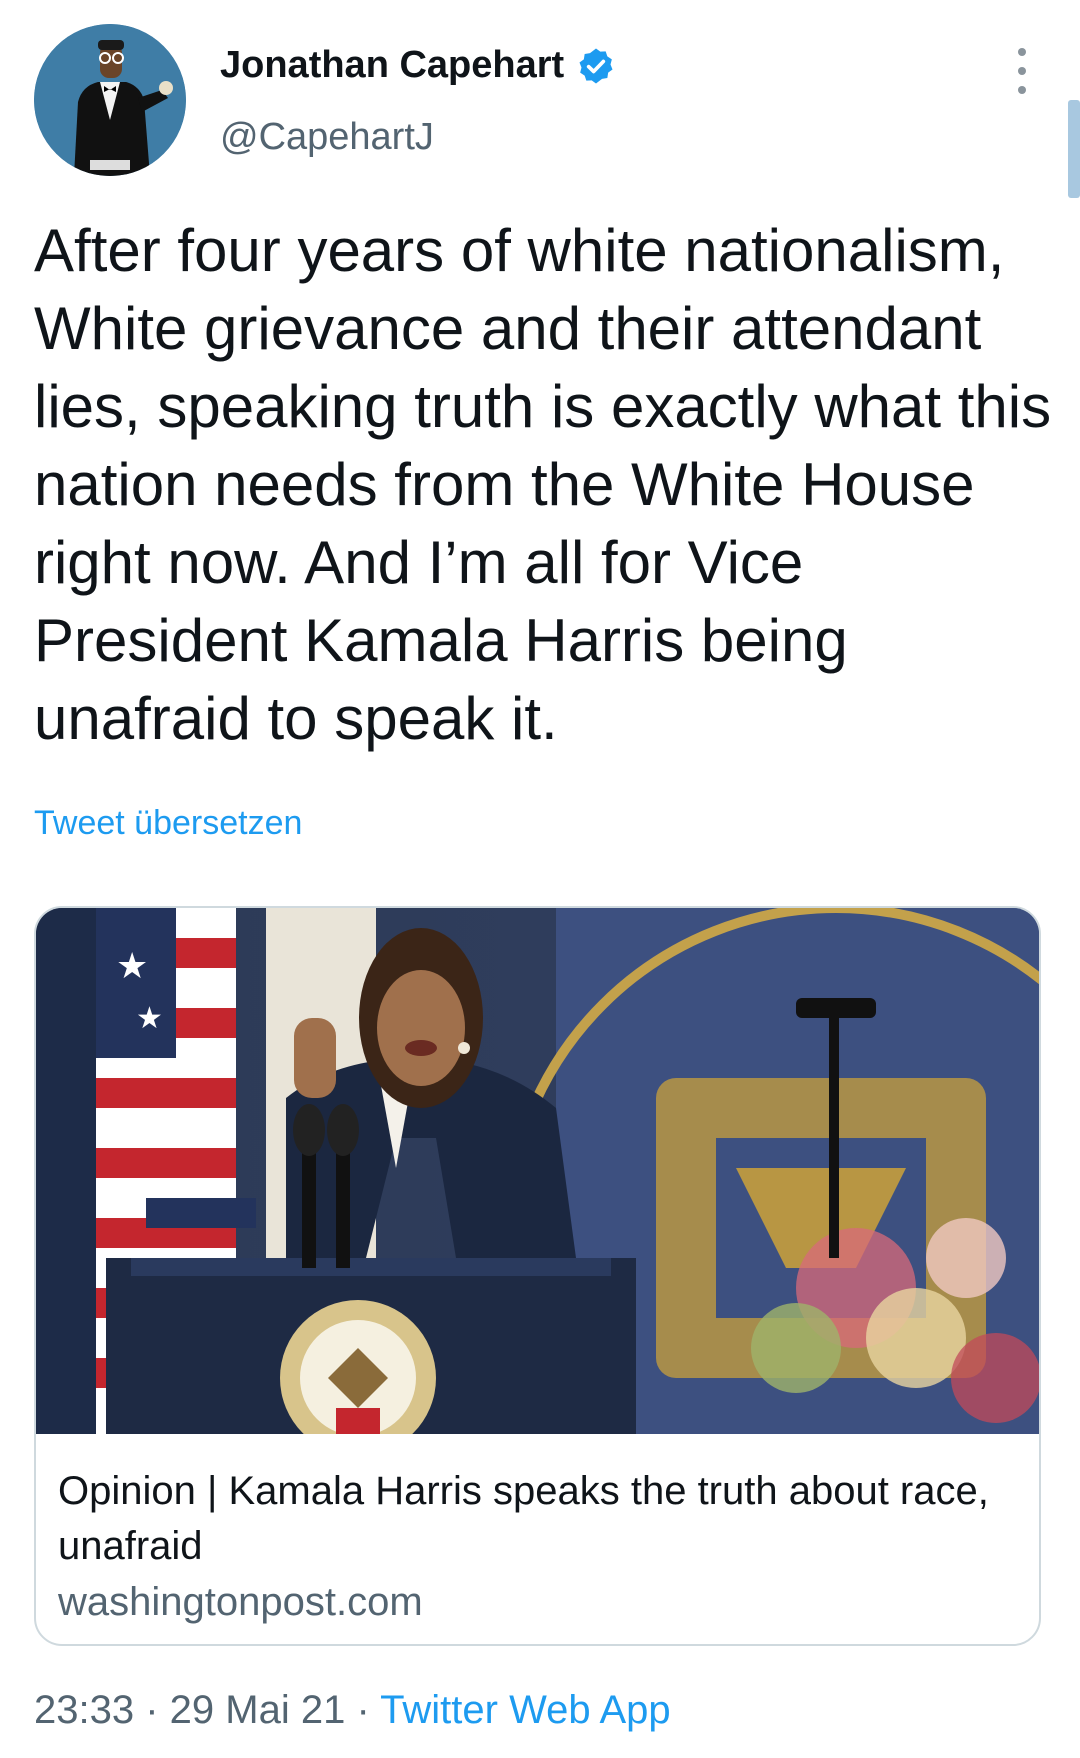 The height and width of the screenshot is (1758, 1080). I want to click on author-name-text: Jonathan Capehart, so click(392, 65).